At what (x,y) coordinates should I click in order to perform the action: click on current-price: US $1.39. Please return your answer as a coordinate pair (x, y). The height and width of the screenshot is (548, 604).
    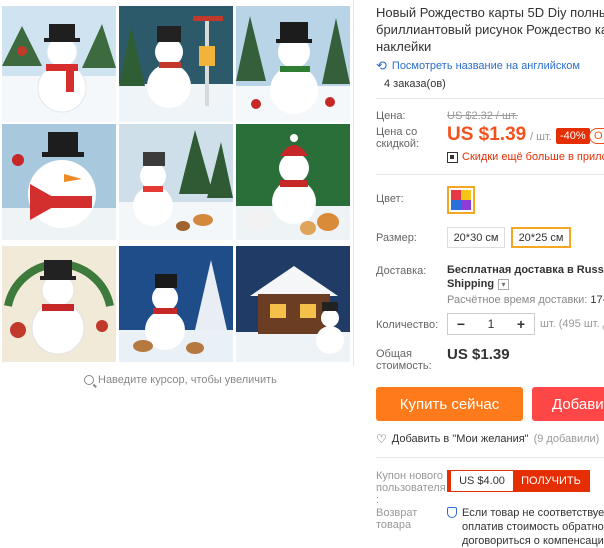
    Looking at the image, I should click on (487, 134).